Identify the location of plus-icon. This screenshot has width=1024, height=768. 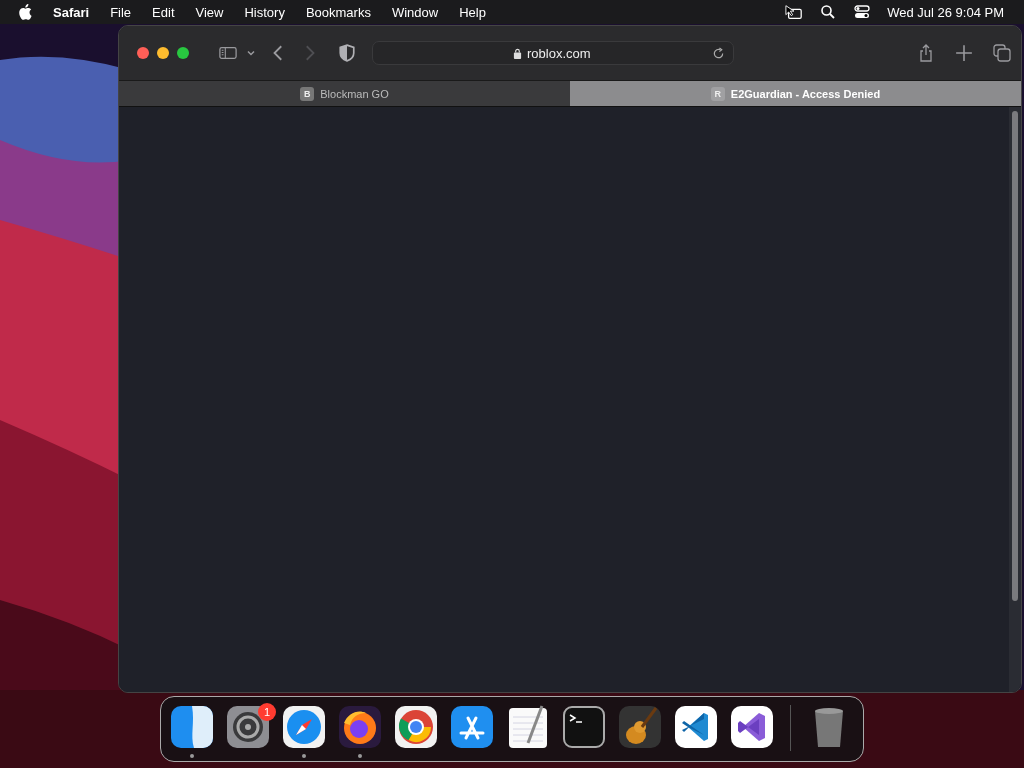
(964, 53).